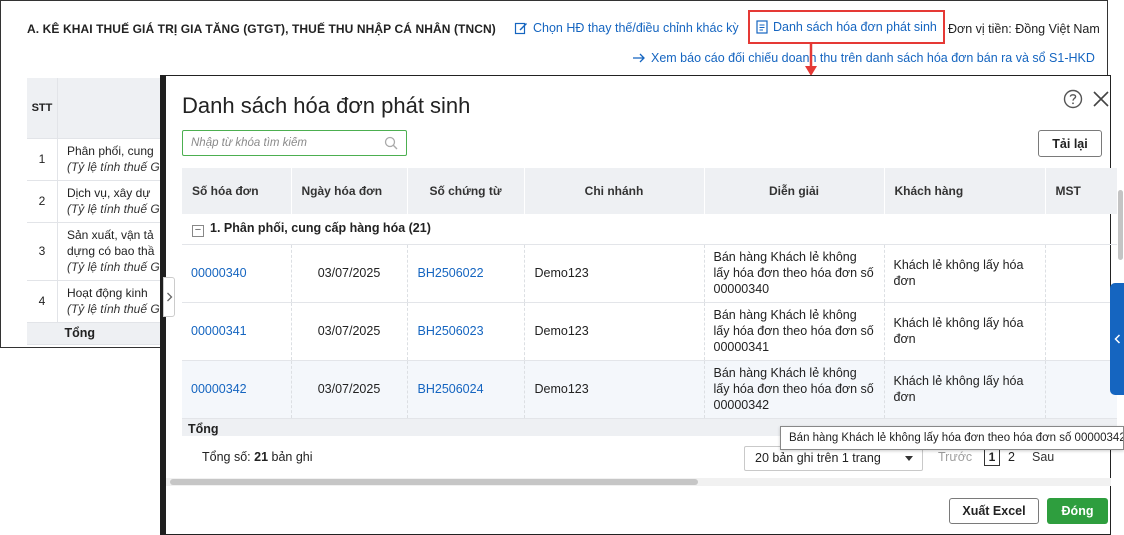 This screenshot has width=1124, height=535. I want to click on side-panel-toggle, so click(1117, 339).